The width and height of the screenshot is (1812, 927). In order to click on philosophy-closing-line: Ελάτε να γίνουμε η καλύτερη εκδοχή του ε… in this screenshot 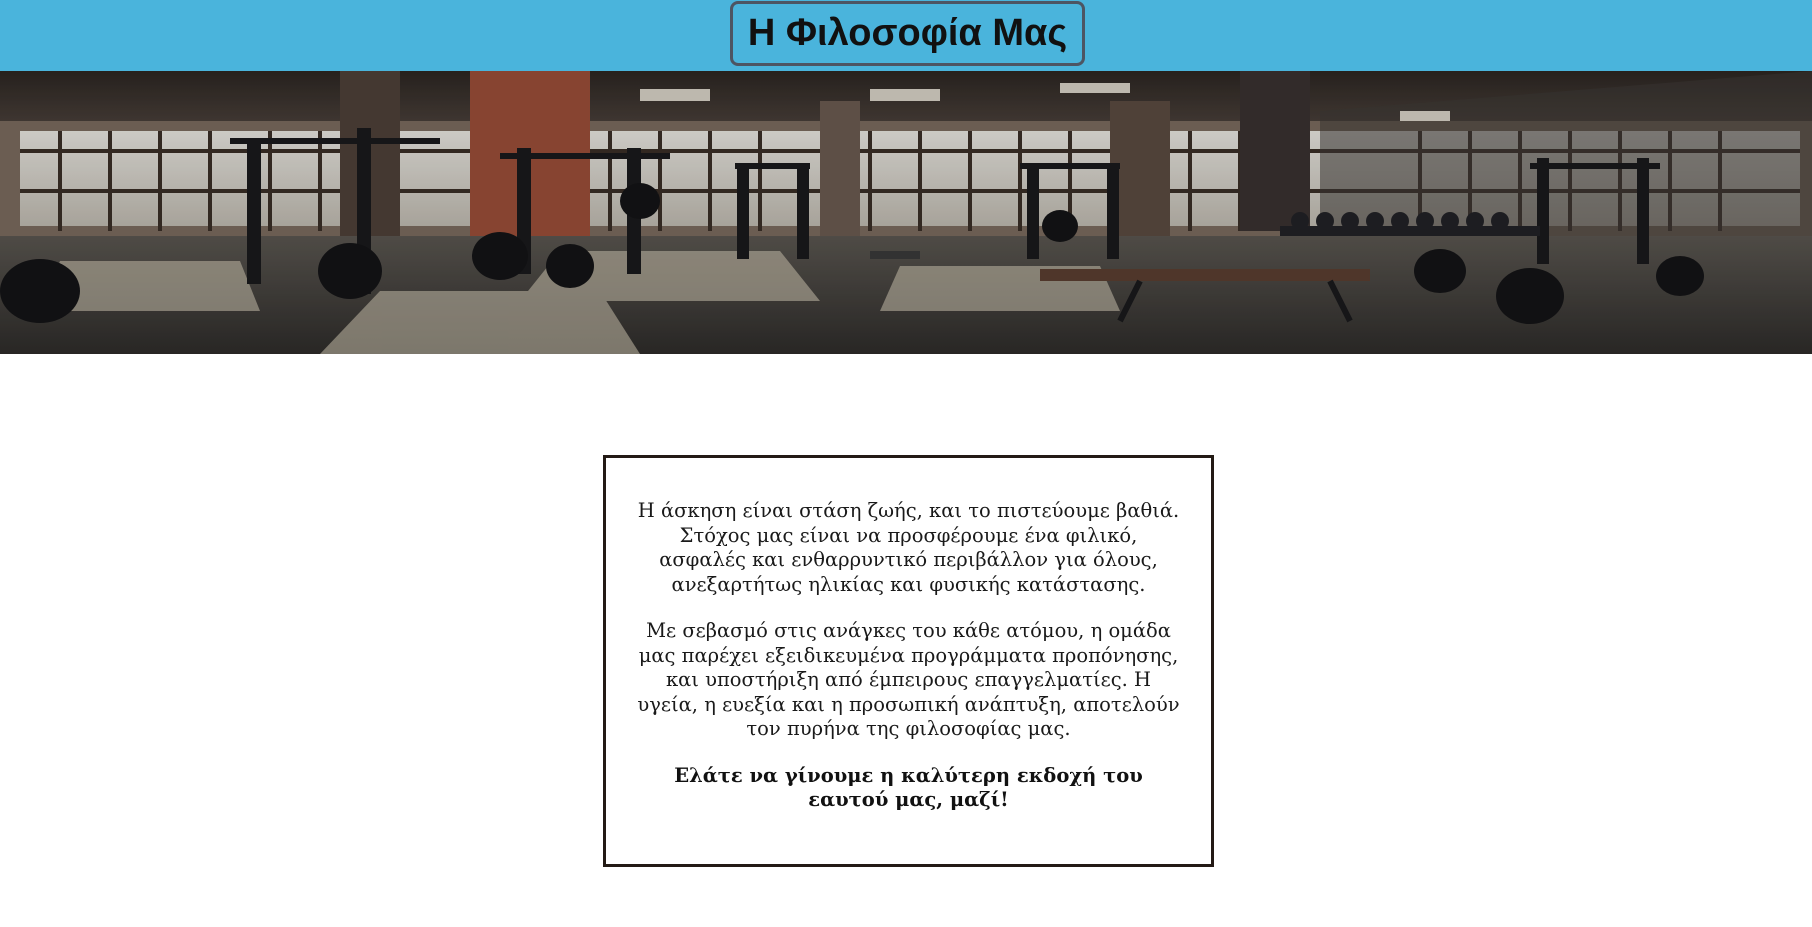, I will do `click(908, 787)`.